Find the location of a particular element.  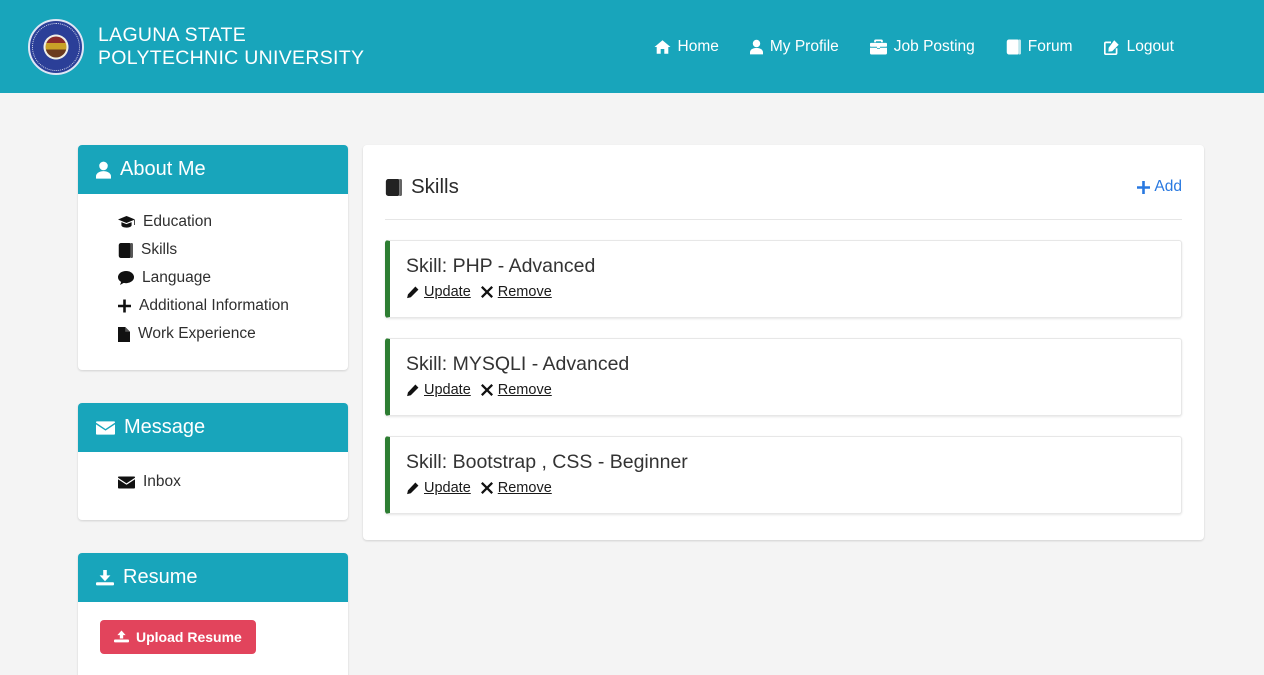

message-panel: Message Inbox is located at coordinates (213, 461).